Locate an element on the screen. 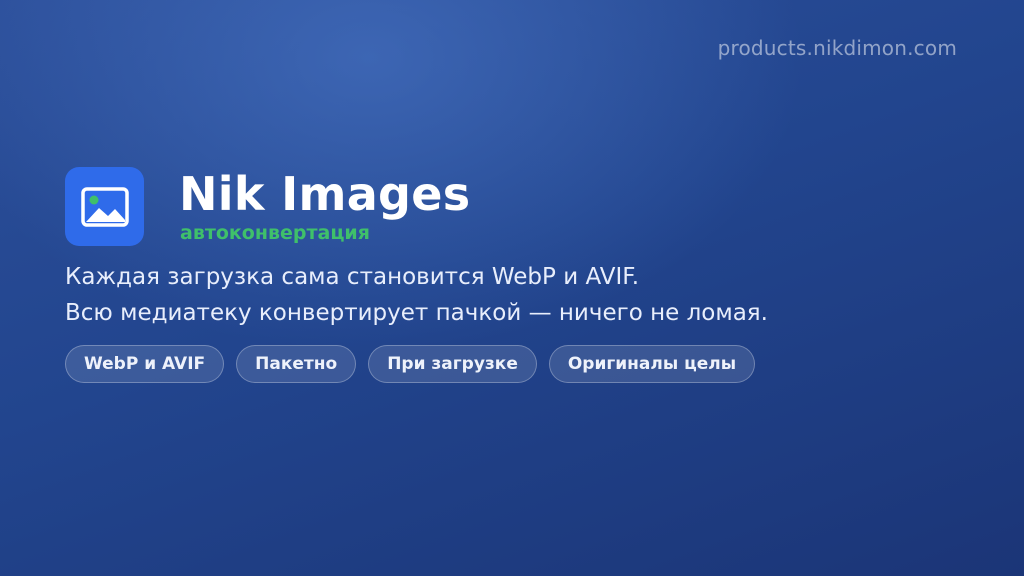 Image resolution: width=1024 pixels, height=576 pixels. app-subtitle: автоконвертация is located at coordinates (275, 233).